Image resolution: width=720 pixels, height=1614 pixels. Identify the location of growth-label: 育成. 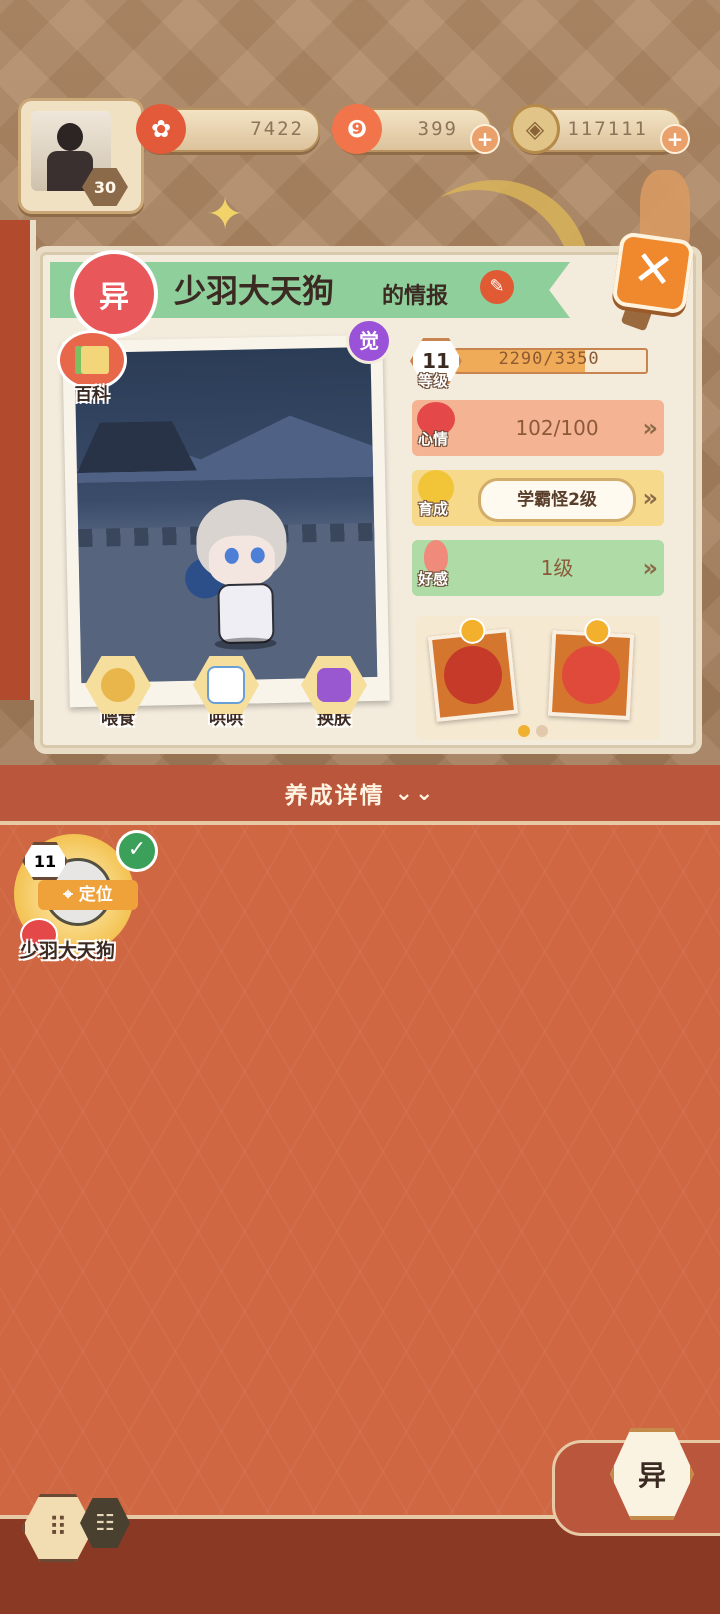
(433, 509).